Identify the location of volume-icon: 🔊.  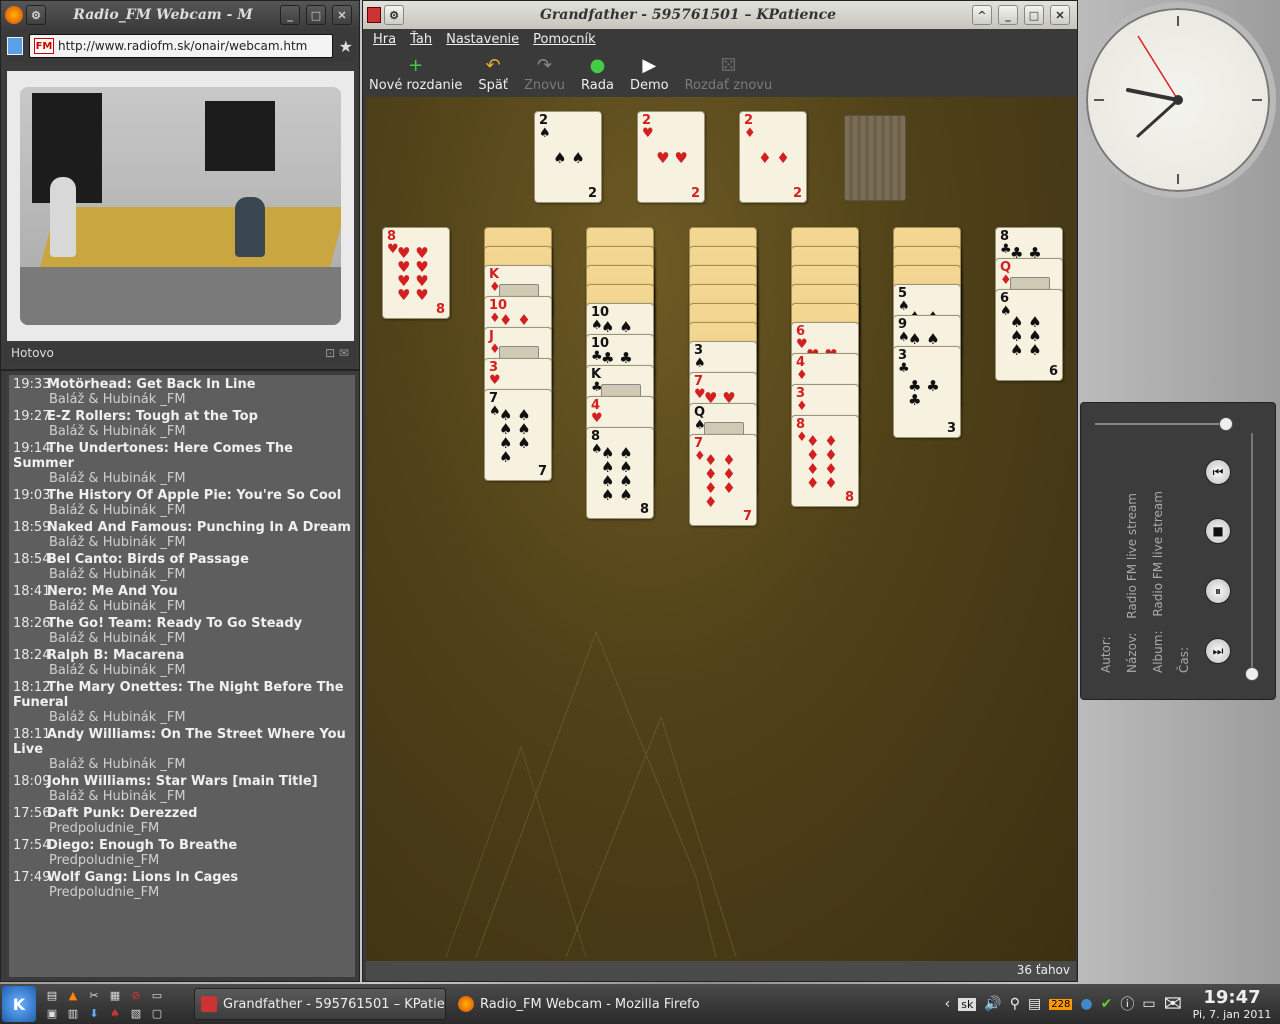
(992, 1004).